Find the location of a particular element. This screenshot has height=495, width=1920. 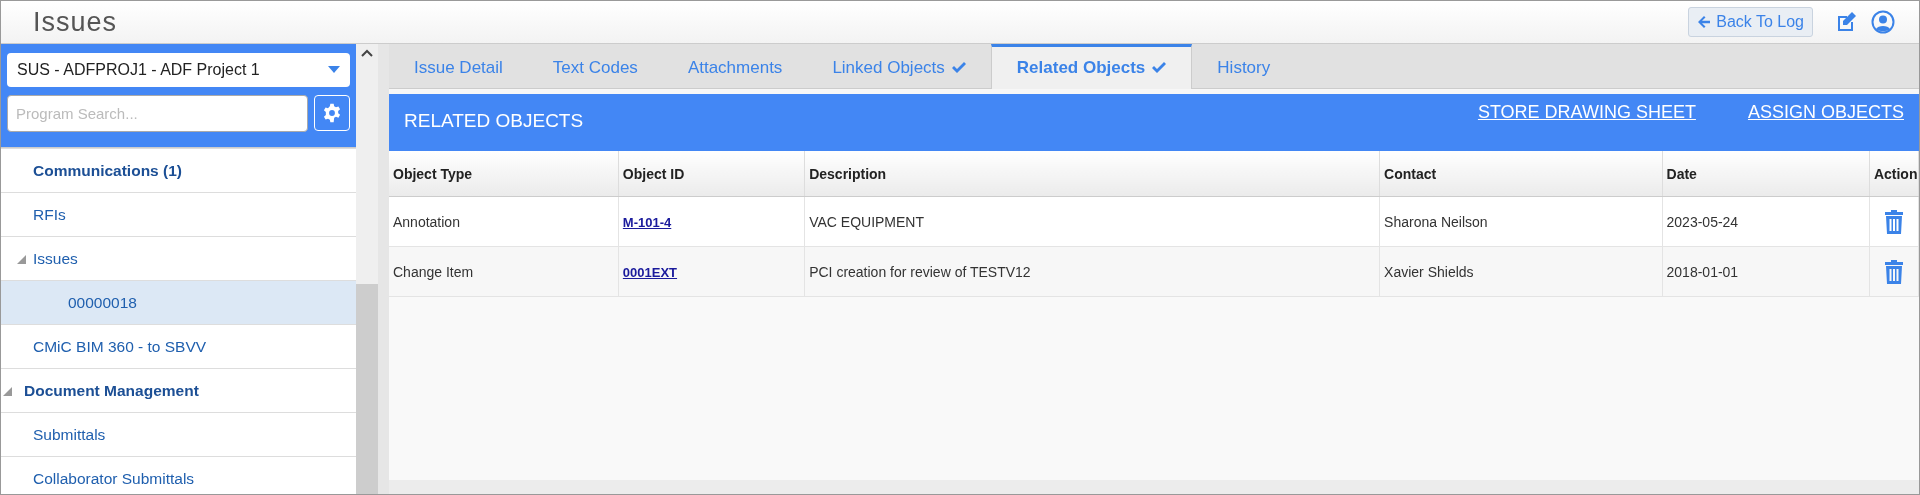

column-header: Object ID is located at coordinates (711, 174).